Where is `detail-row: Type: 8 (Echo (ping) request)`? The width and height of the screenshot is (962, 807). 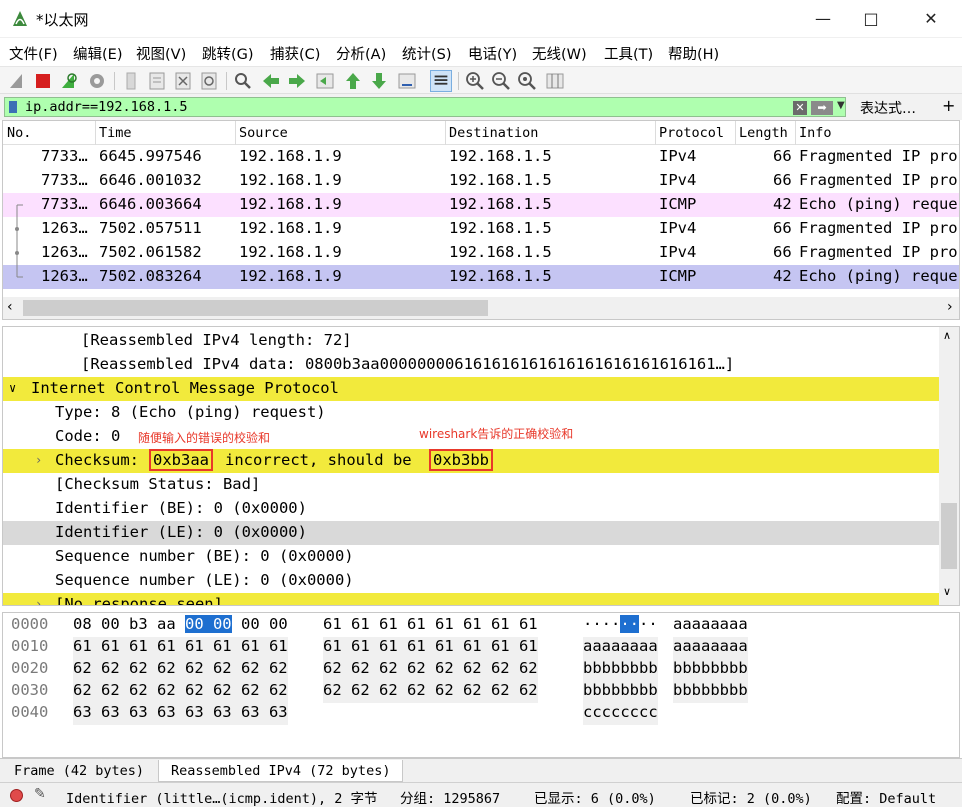
detail-row: Type: 8 (Echo (ping) request) is located at coordinates (471, 413).